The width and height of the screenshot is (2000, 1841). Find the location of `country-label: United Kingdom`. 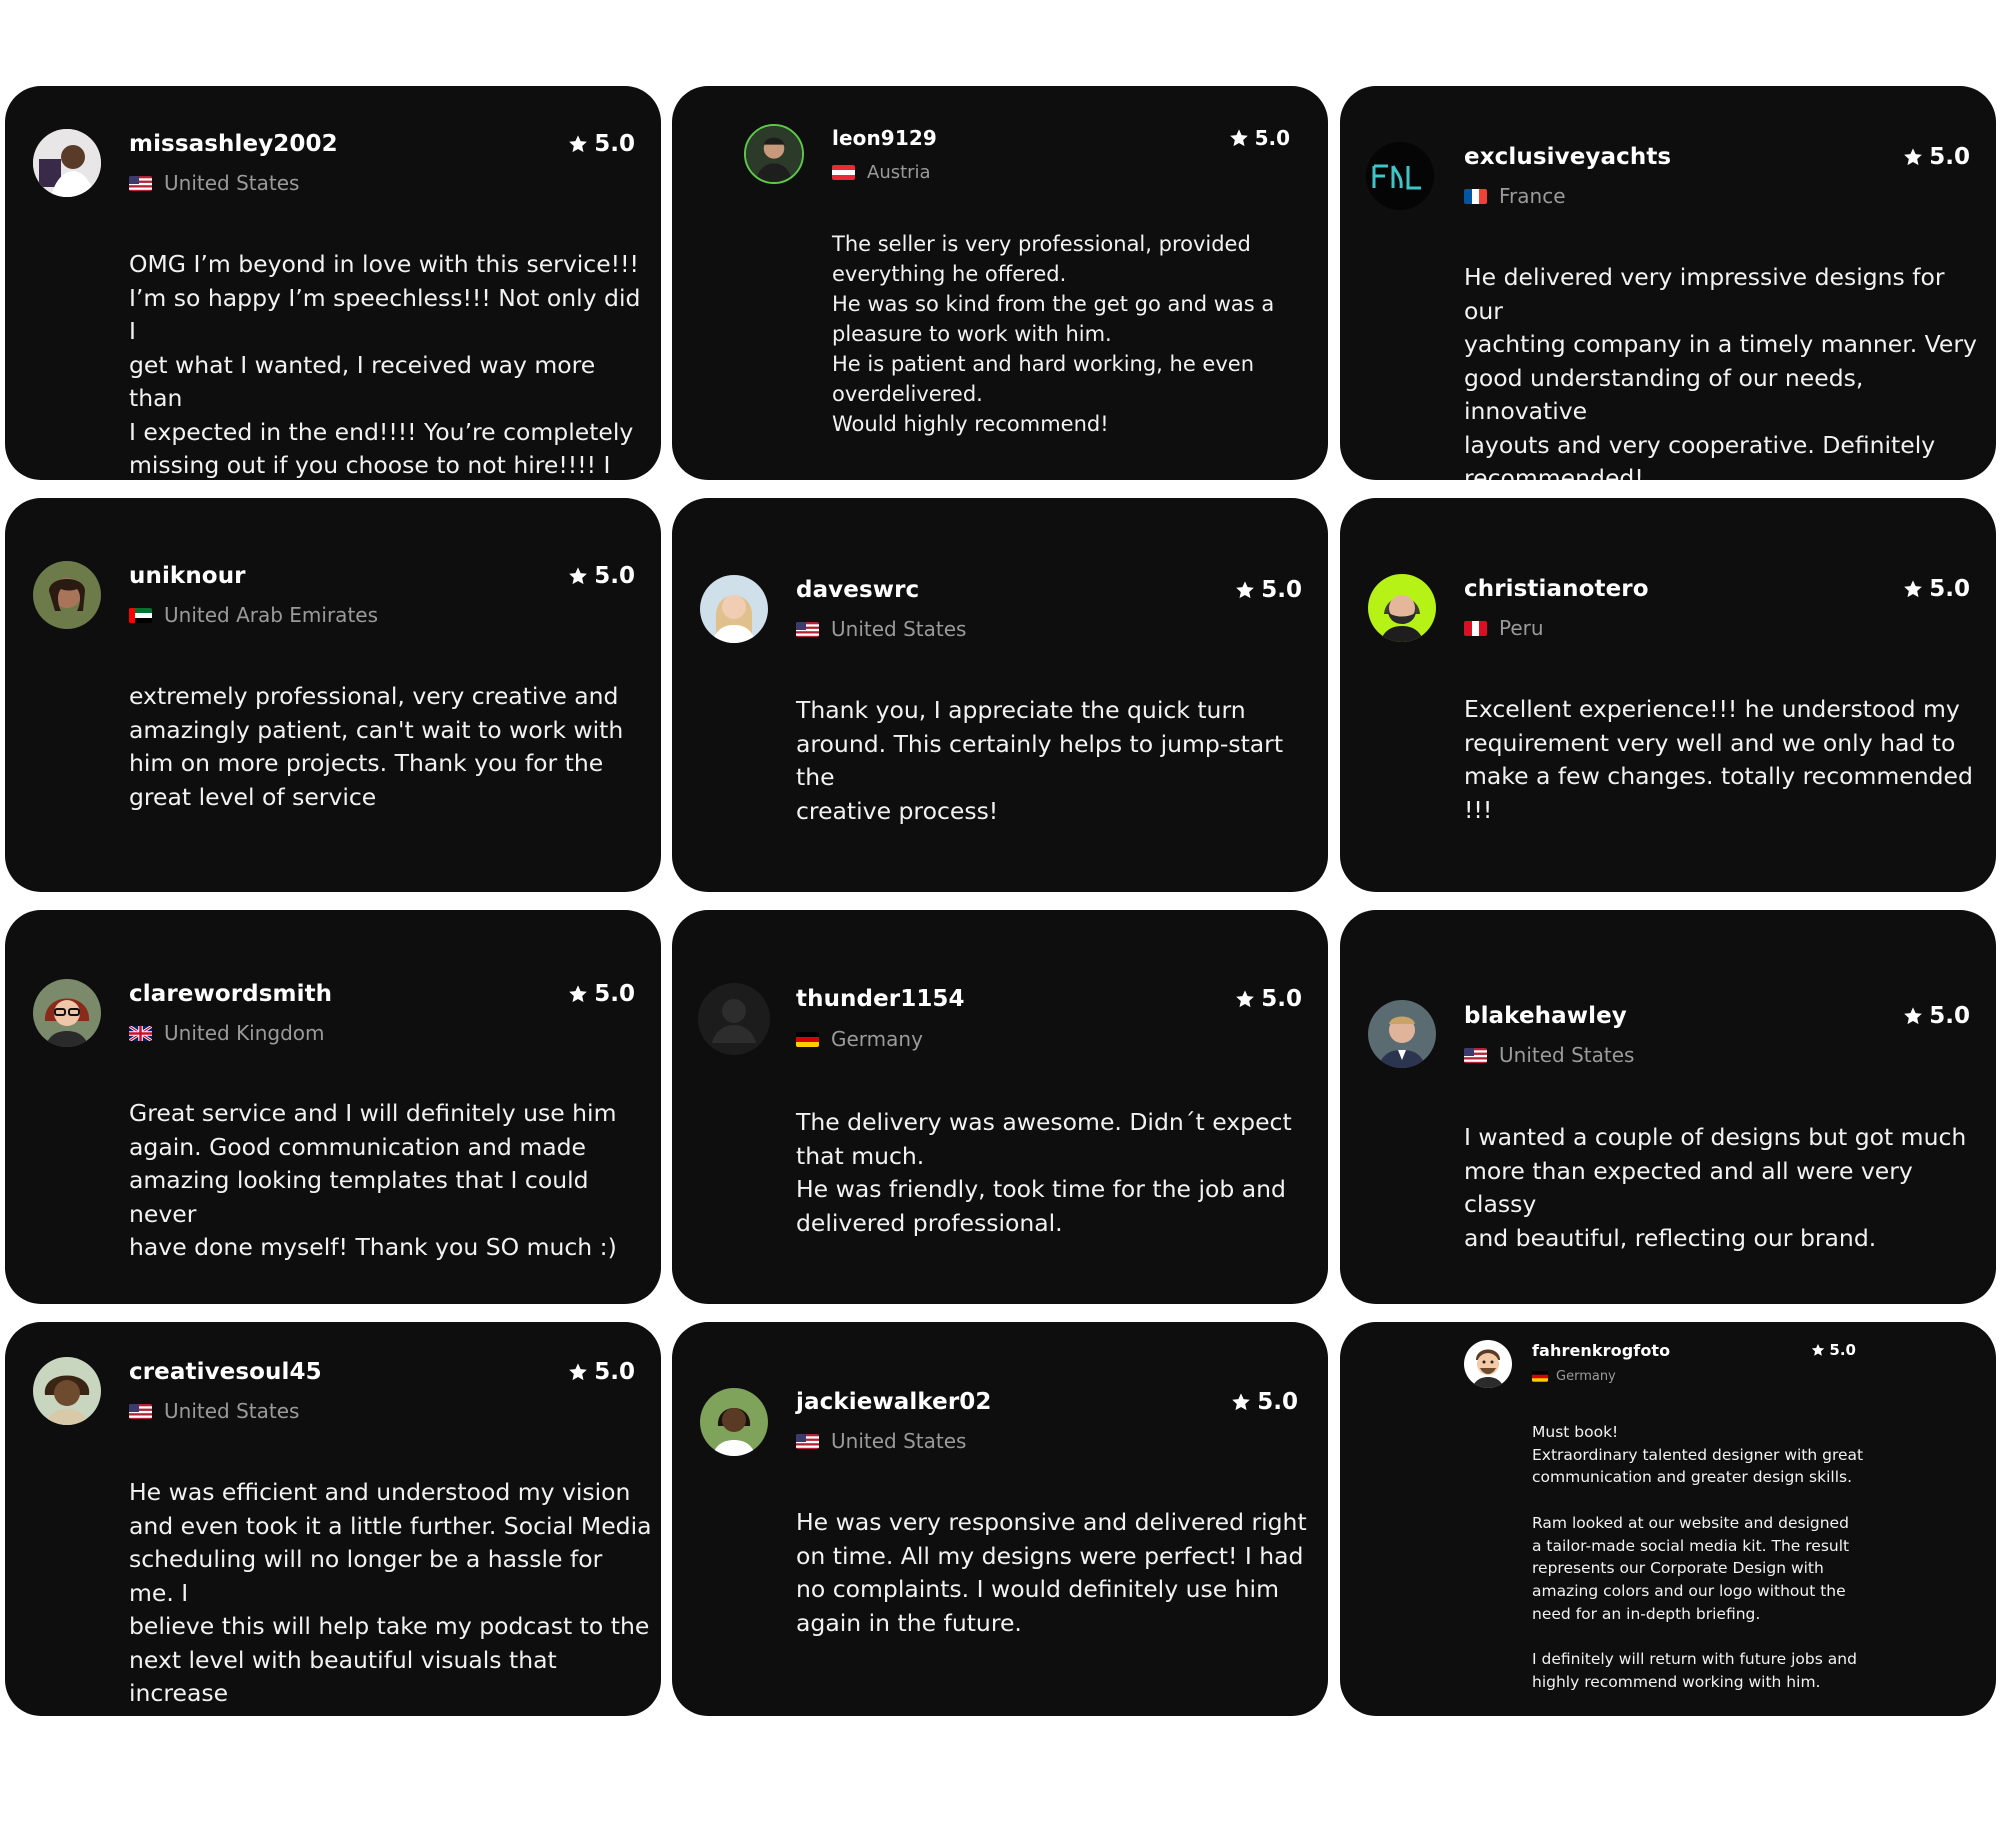

country-label: United Kingdom is located at coordinates (244, 1033).